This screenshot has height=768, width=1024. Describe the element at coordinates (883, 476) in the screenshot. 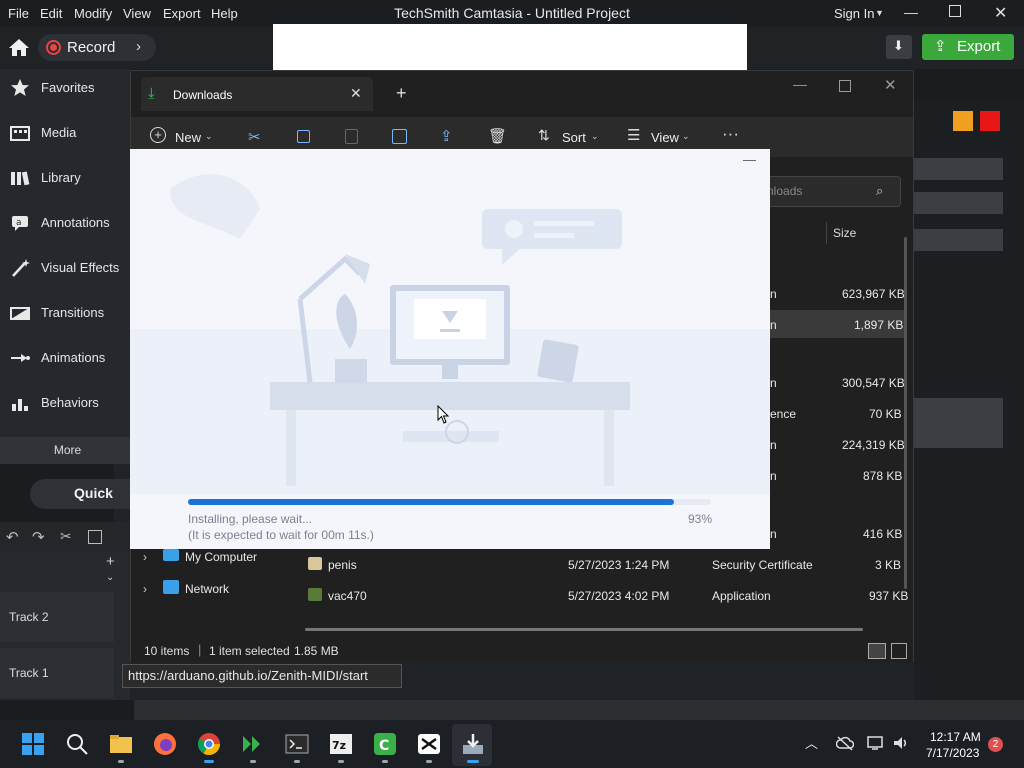

I see `file-size-cell: 878 KB` at that location.